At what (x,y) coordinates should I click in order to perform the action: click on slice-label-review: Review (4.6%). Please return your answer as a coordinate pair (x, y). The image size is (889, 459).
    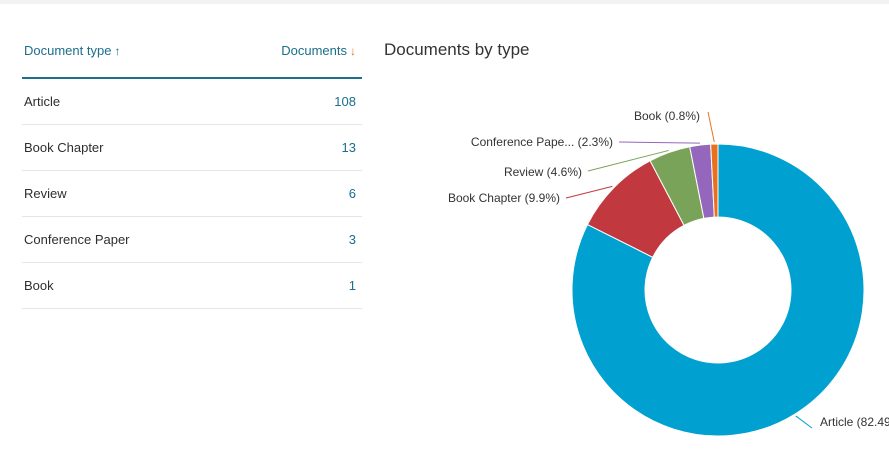
    Looking at the image, I should click on (543, 172).